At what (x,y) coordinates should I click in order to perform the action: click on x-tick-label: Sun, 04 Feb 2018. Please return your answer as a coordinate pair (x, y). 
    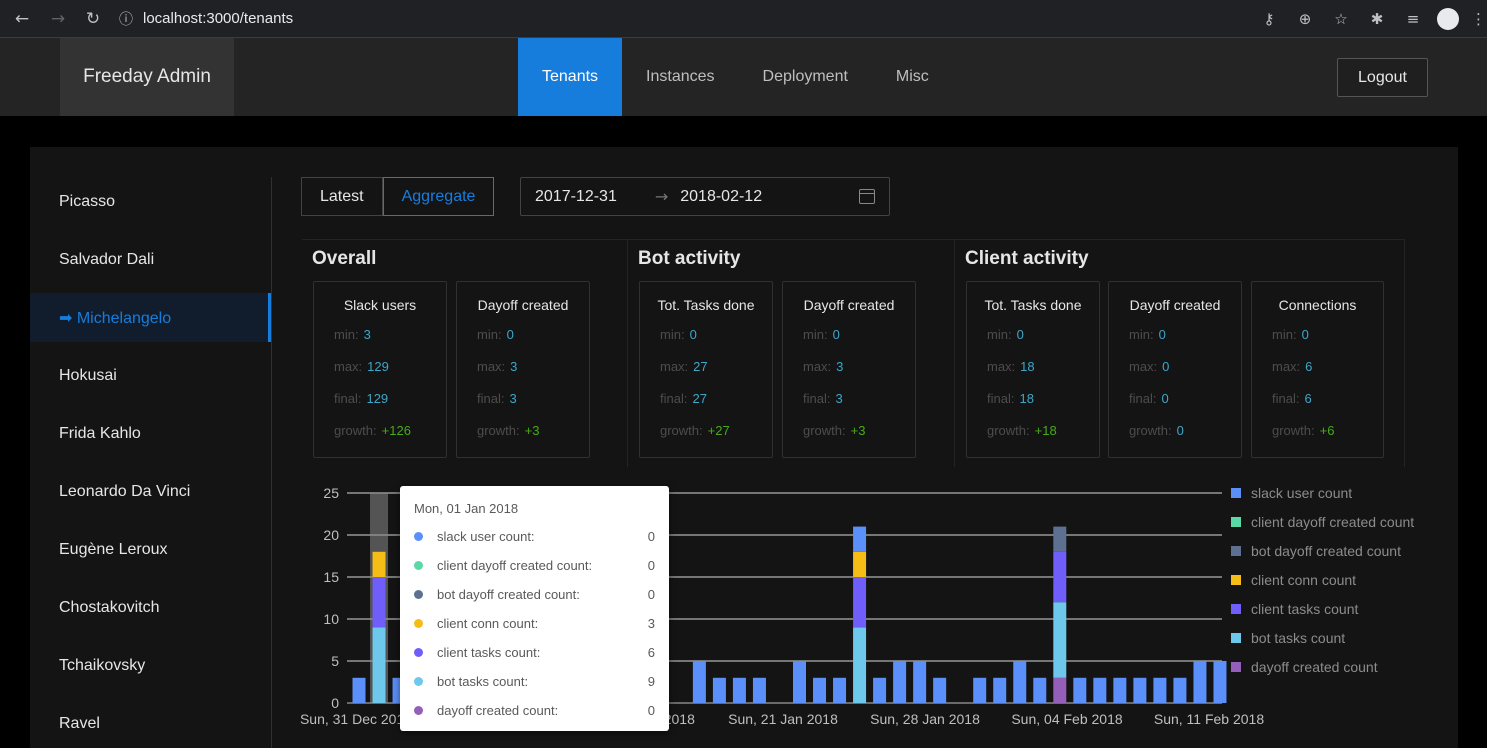
    Looking at the image, I should click on (1067, 719).